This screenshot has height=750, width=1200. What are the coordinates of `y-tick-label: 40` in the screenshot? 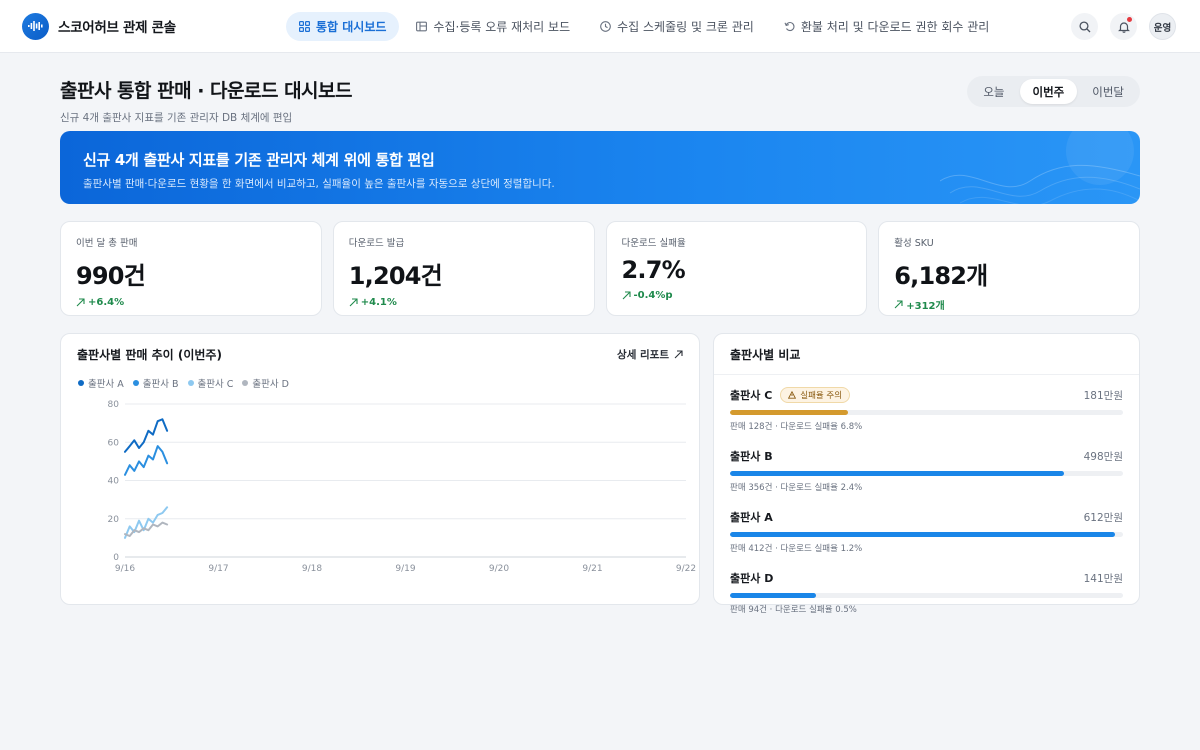 It's located at (114, 482).